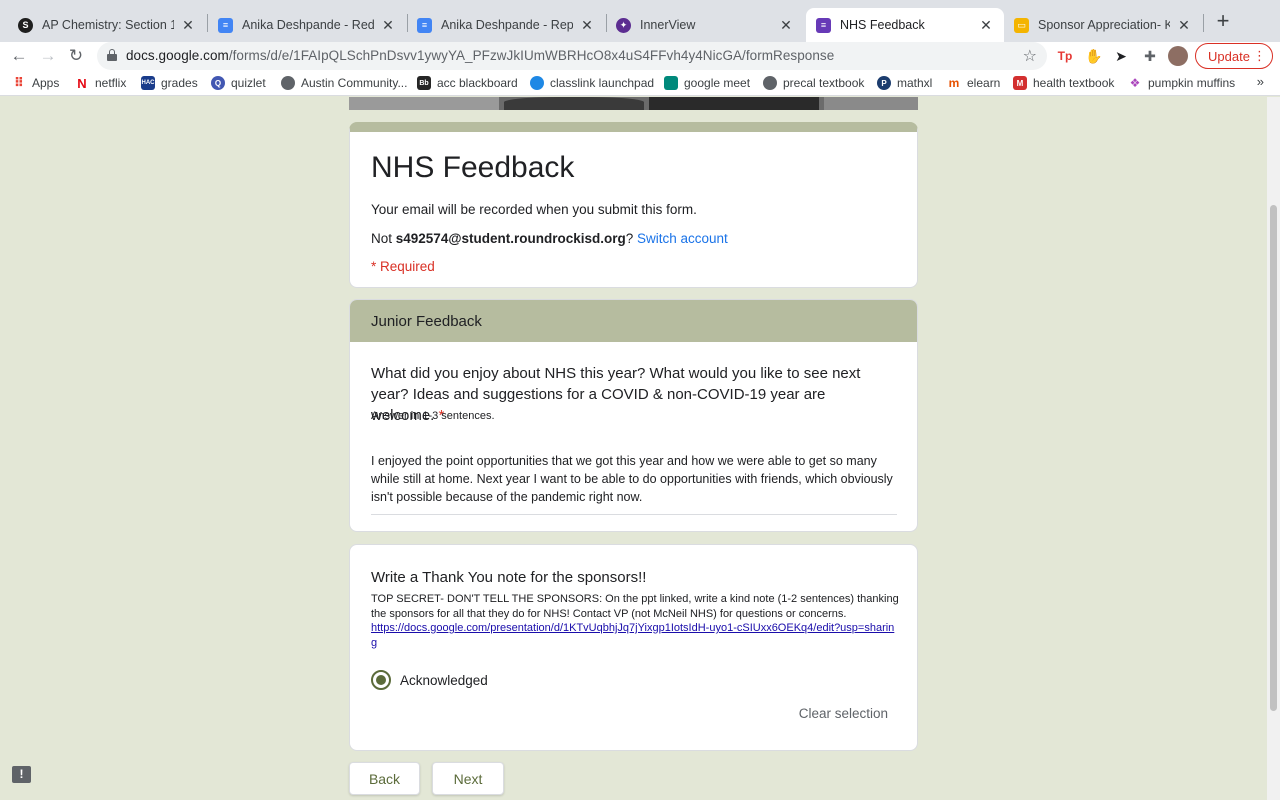 This screenshot has width=1280, height=800. What do you see at coordinates (1121, 56) in the screenshot?
I see `cursor-extension-icon: ➤` at bounding box center [1121, 56].